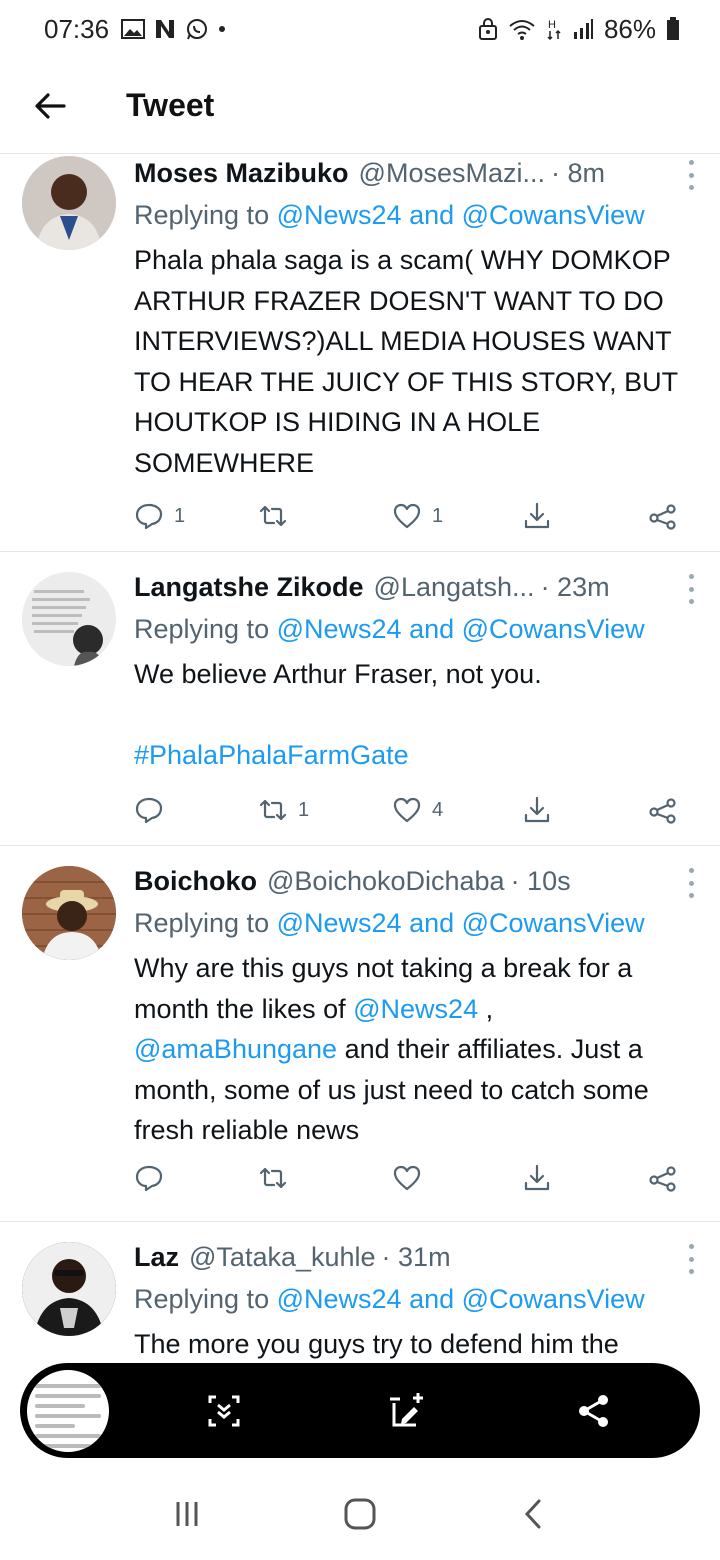  Describe the element at coordinates (304, 809) in the screenshot. I see `retweet-count: 1` at that location.